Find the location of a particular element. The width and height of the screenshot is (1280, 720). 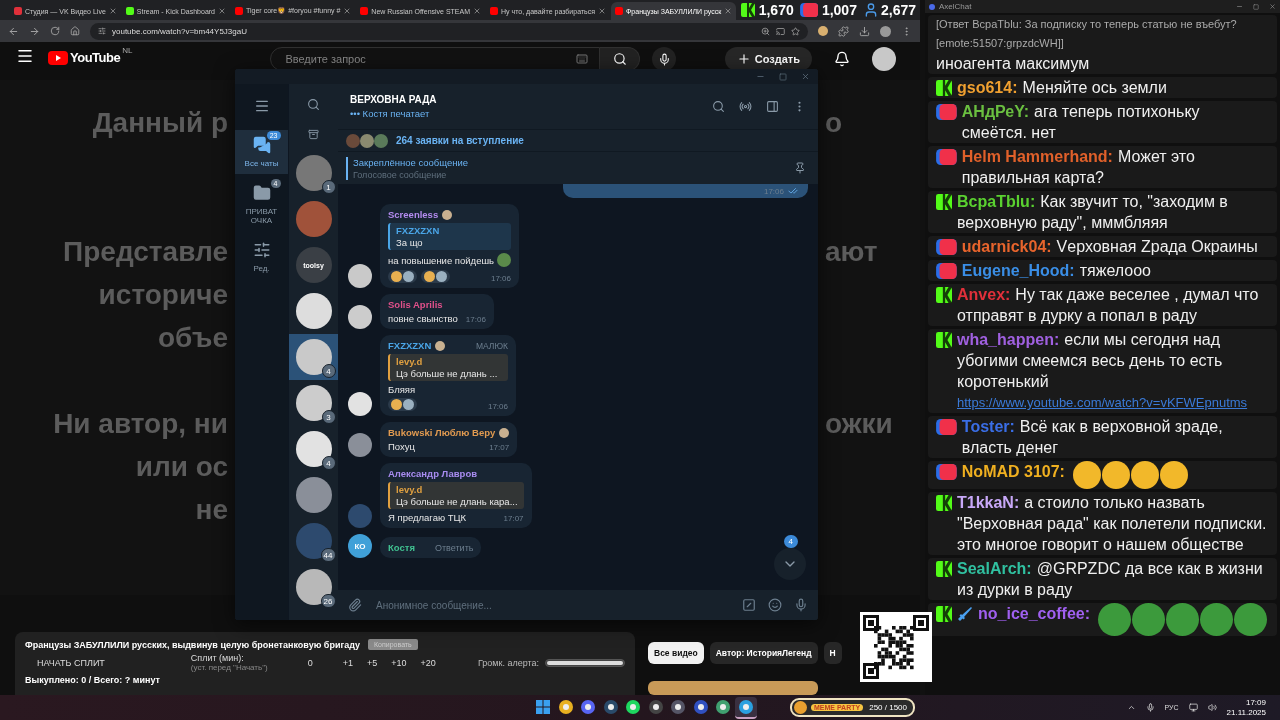

filter-chip: Все видео is located at coordinates (676, 653).